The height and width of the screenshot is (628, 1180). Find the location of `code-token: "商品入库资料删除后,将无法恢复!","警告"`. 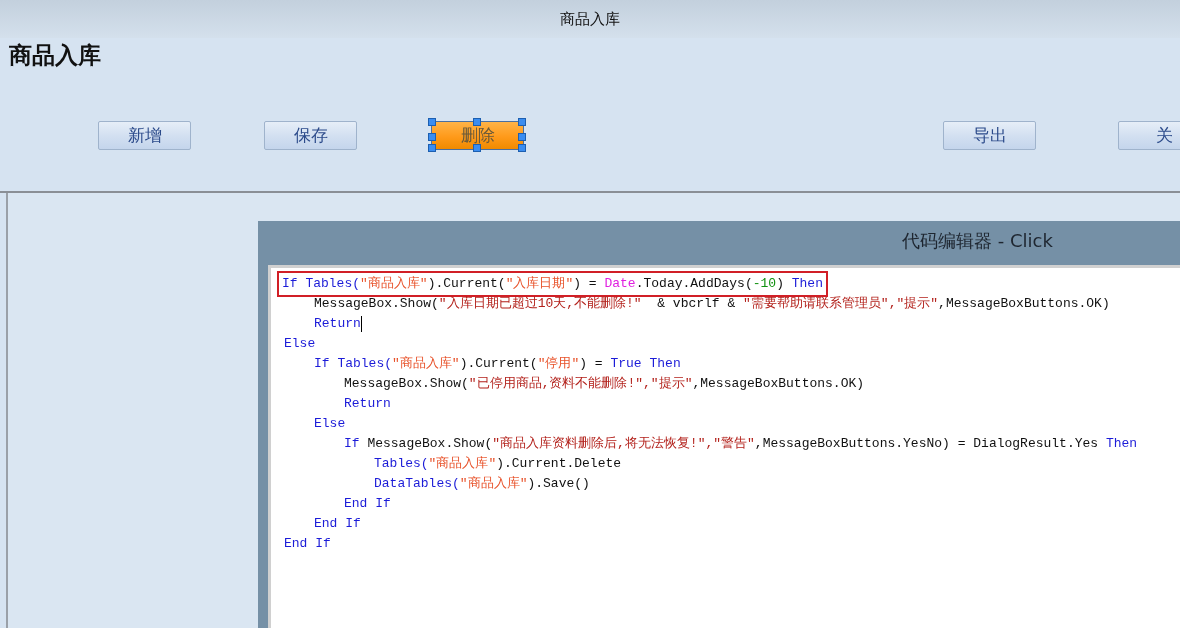

code-token: "商品入库资料删除后,将无法恢复!","警告" is located at coordinates (623, 444).